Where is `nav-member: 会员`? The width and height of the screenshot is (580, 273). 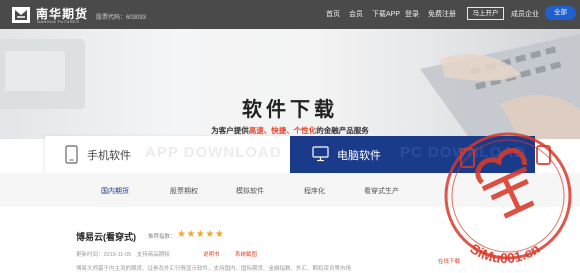
nav-member: 会员 is located at coordinates (356, 14).